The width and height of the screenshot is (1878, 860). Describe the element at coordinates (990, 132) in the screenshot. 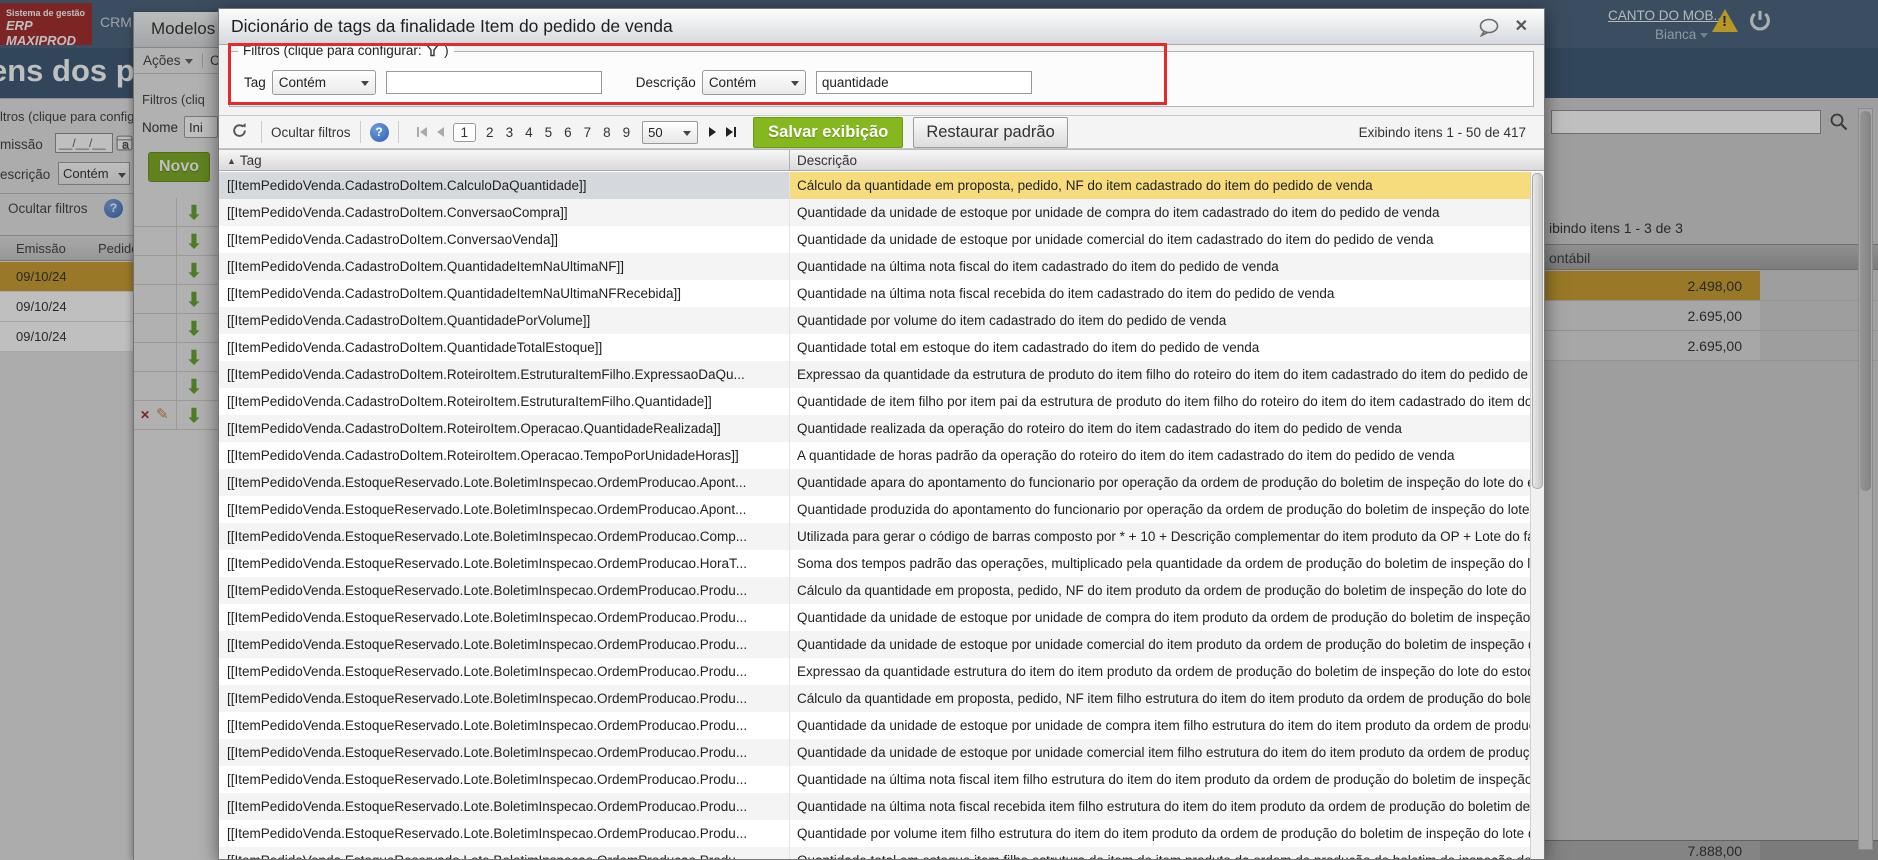

I see `restaurar-padrao-button: Restaurar padrão` at that location.